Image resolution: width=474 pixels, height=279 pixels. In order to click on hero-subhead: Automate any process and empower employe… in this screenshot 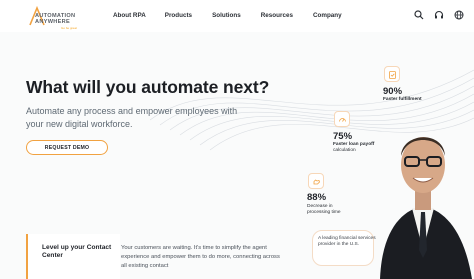, I will do `click(132, 117)`.